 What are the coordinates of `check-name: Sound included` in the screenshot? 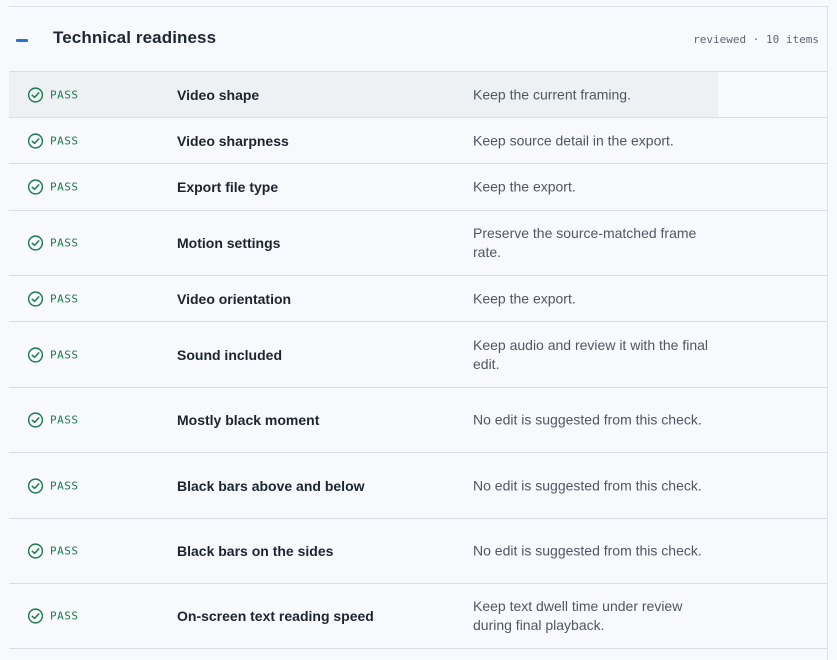 It's located at (229, 354).